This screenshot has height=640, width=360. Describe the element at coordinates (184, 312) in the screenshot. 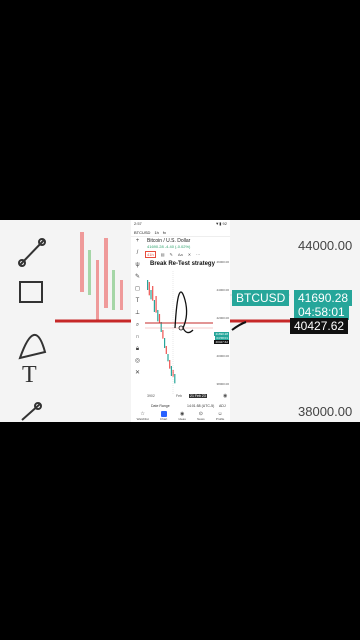

I see `retest-sketch` at that location.